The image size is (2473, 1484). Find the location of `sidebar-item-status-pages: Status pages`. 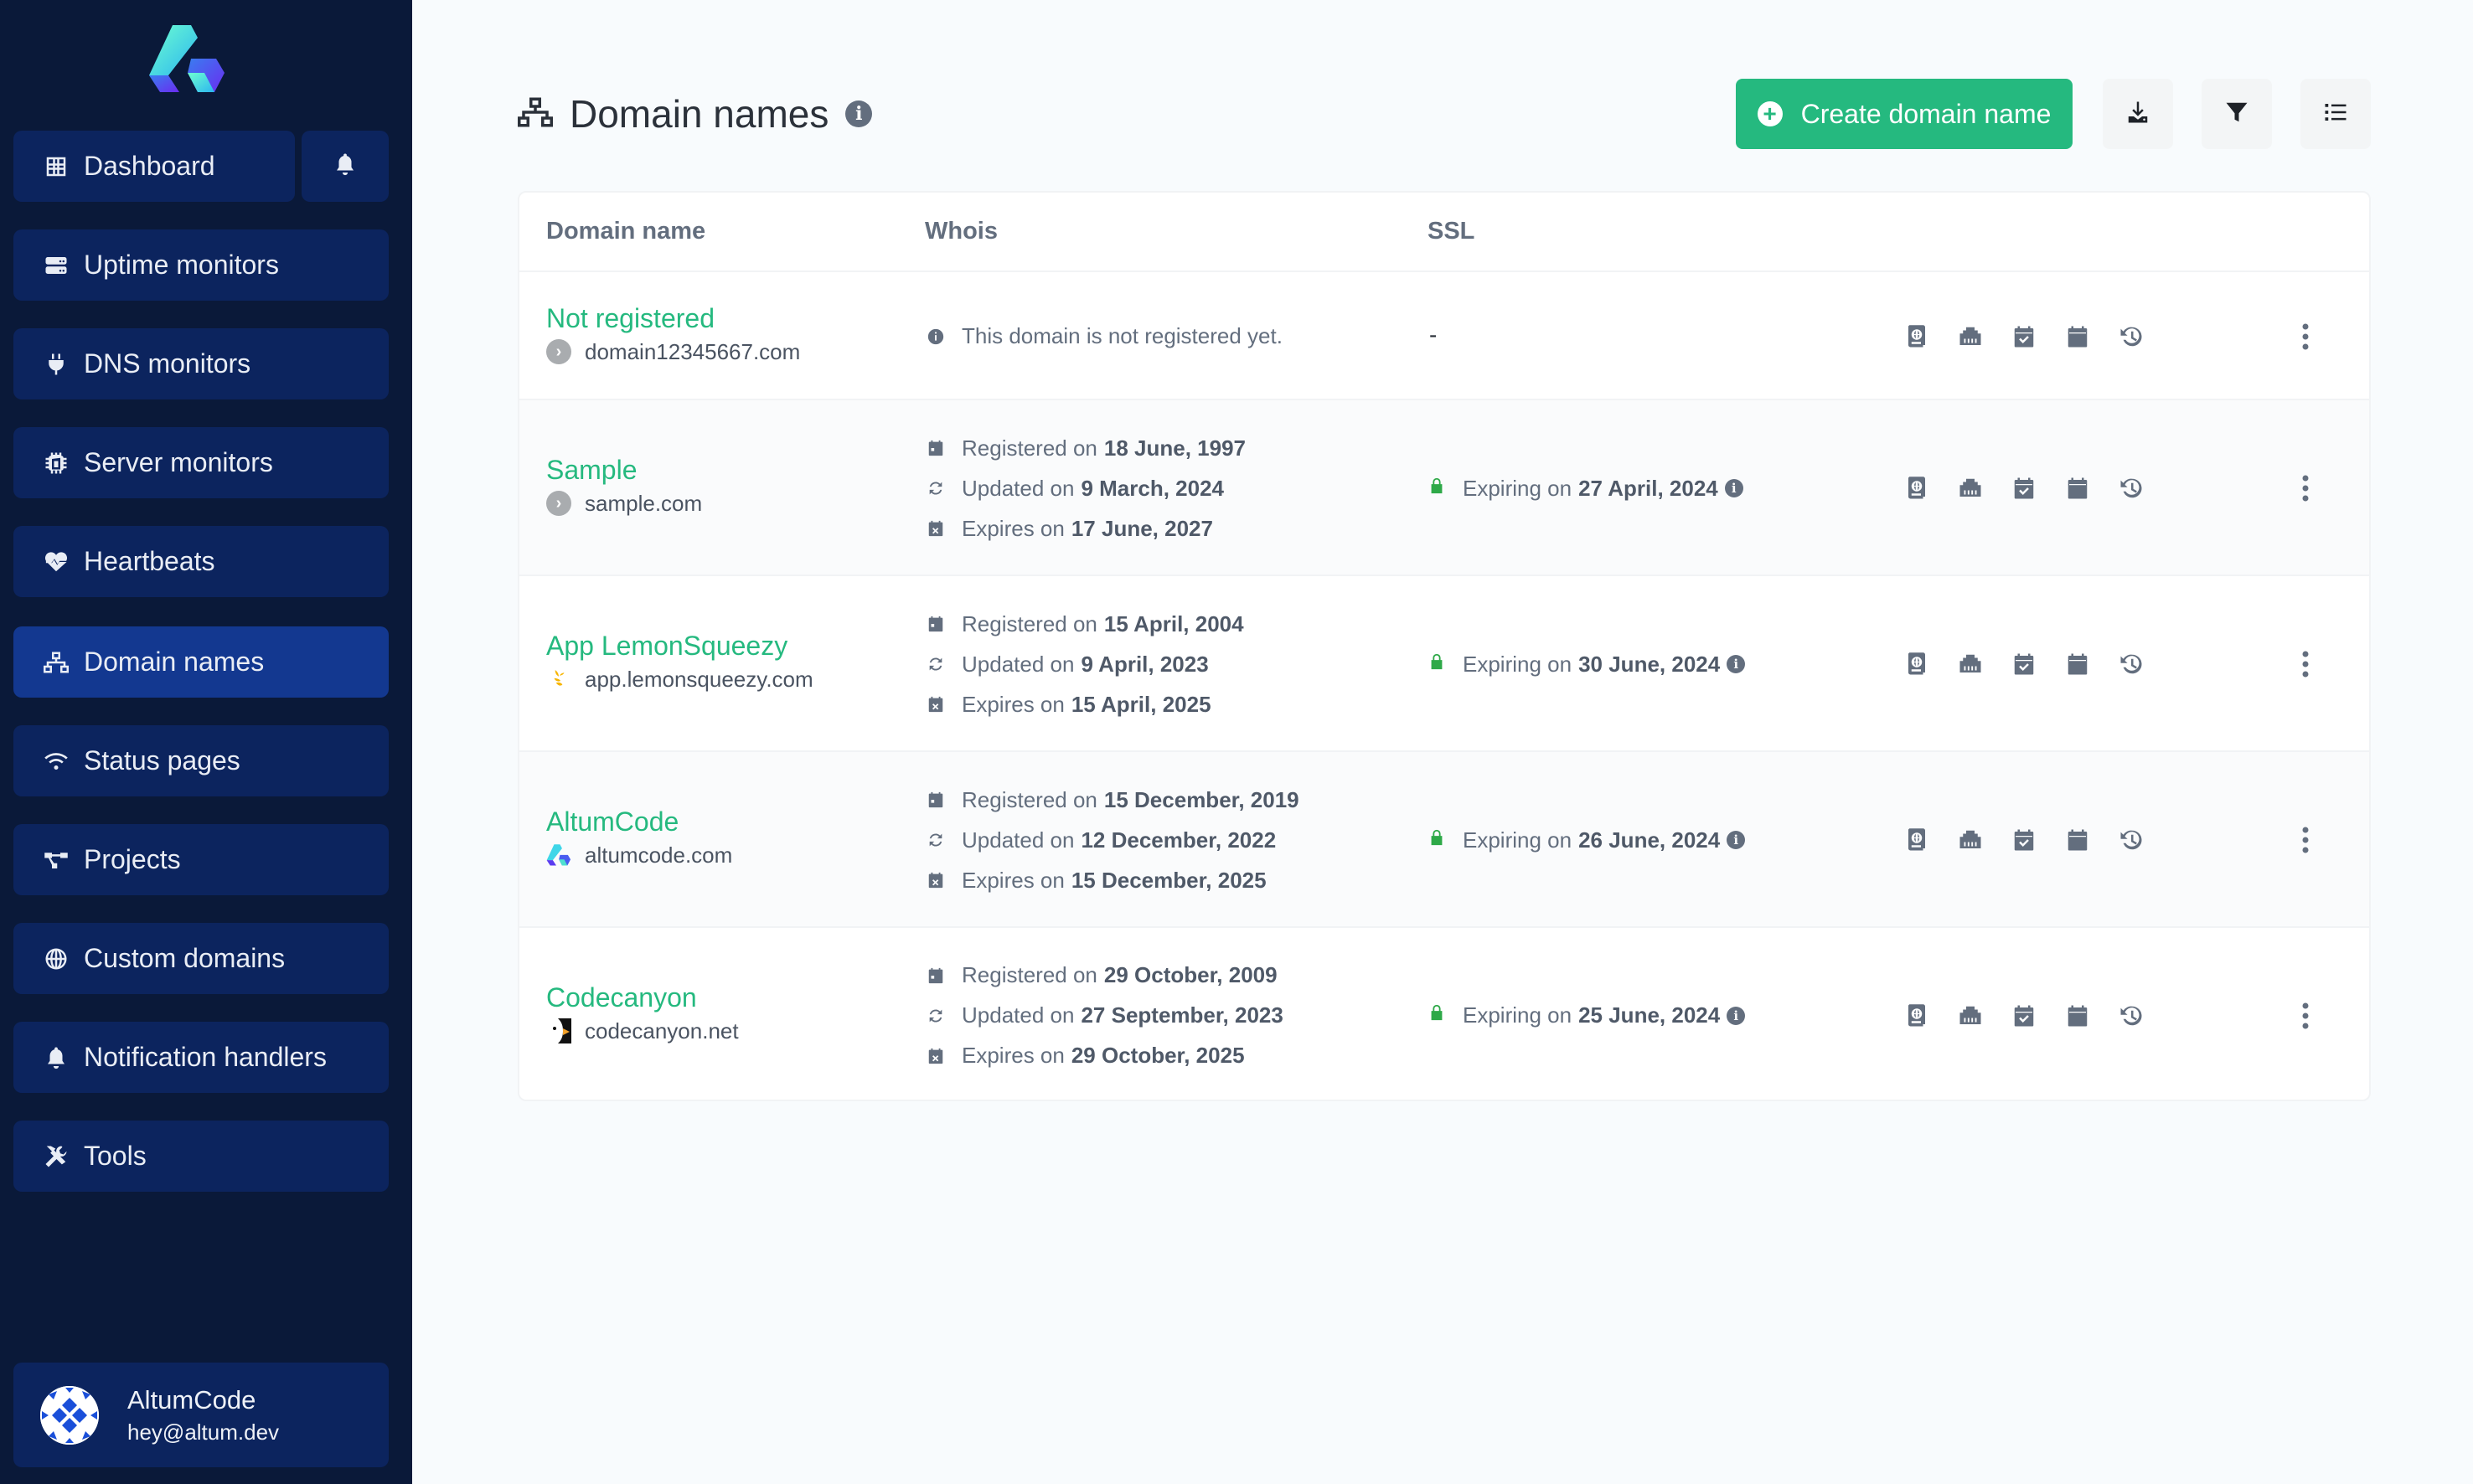

sidebar-item-status-pages: Status pages is located at coordinates (201, 760).